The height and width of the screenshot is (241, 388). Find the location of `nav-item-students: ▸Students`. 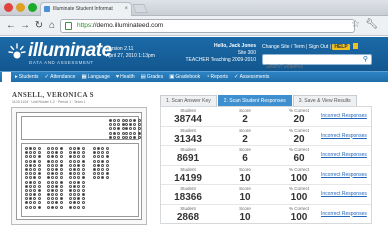

nav-item-students: ▸Students is located at coordinates (27, 77).